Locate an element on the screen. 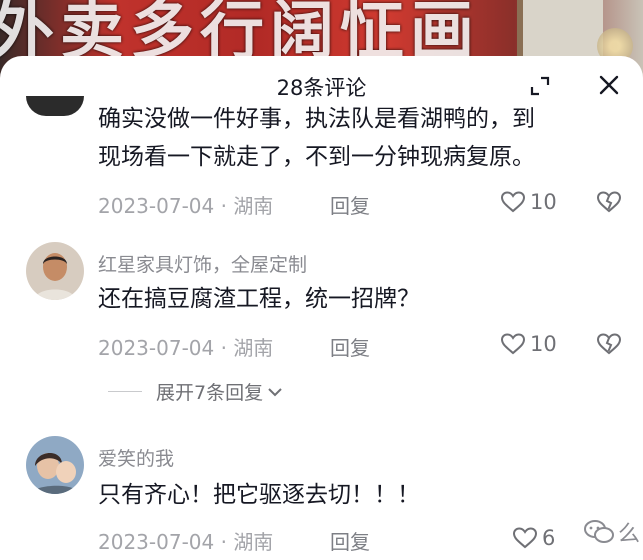 The image size is (643, 560). wechat-icon is located at coordinates (599, 531).